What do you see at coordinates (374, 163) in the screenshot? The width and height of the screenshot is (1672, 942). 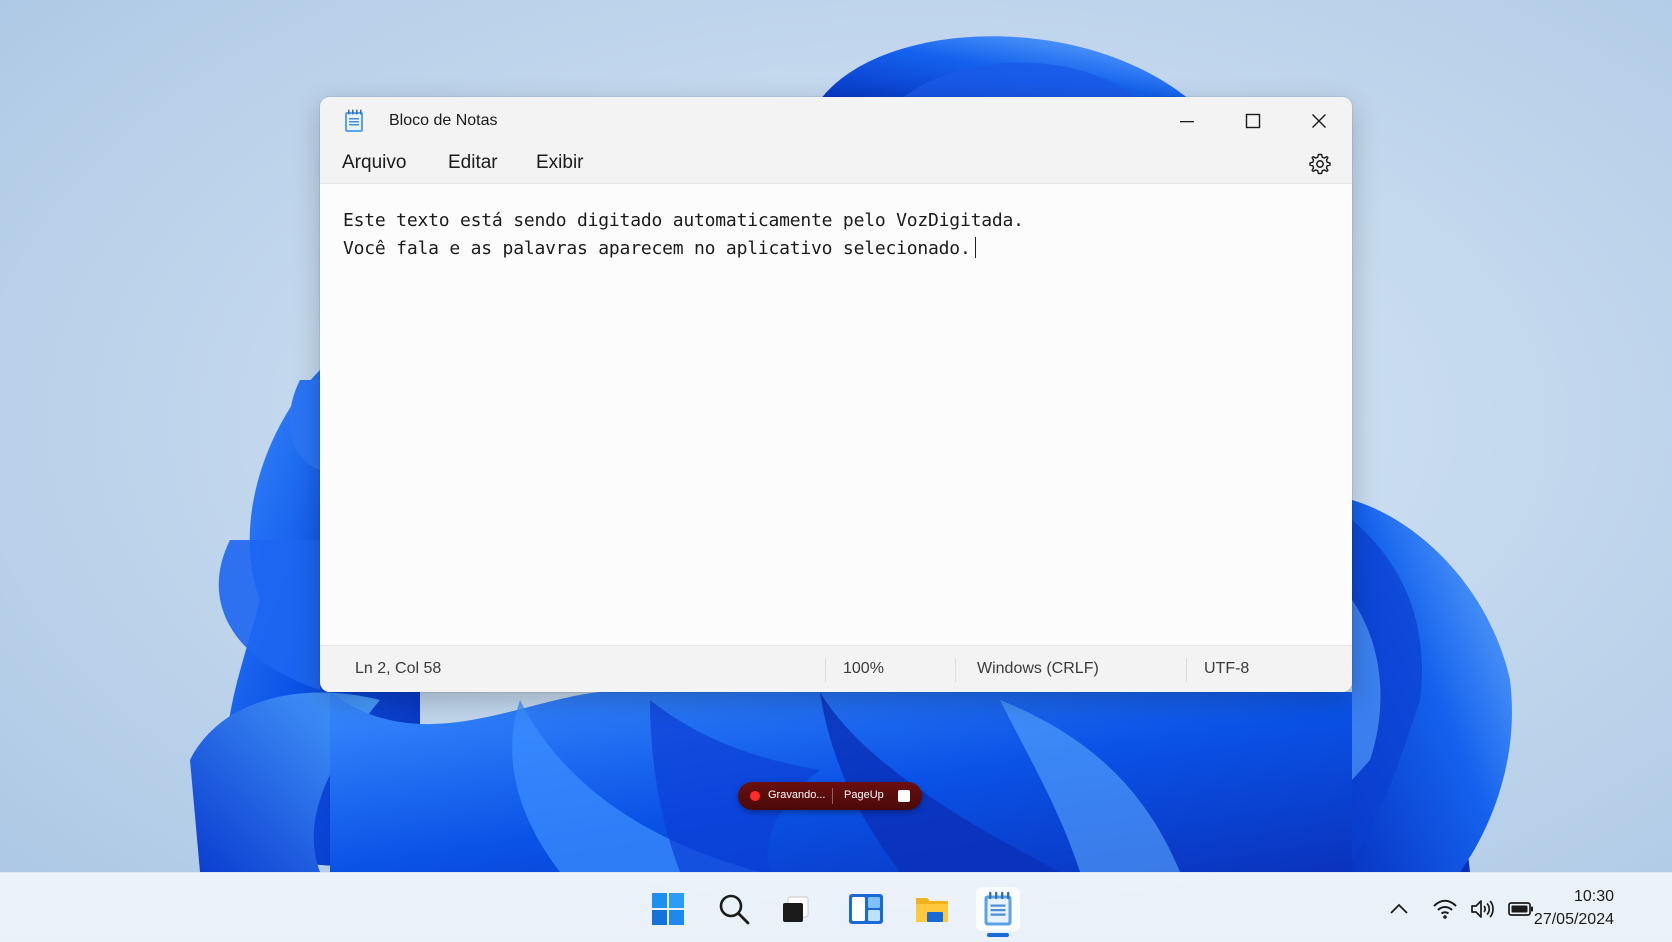 I see `menu-arquivo: Arquivo` at bounding box center [374, 163].